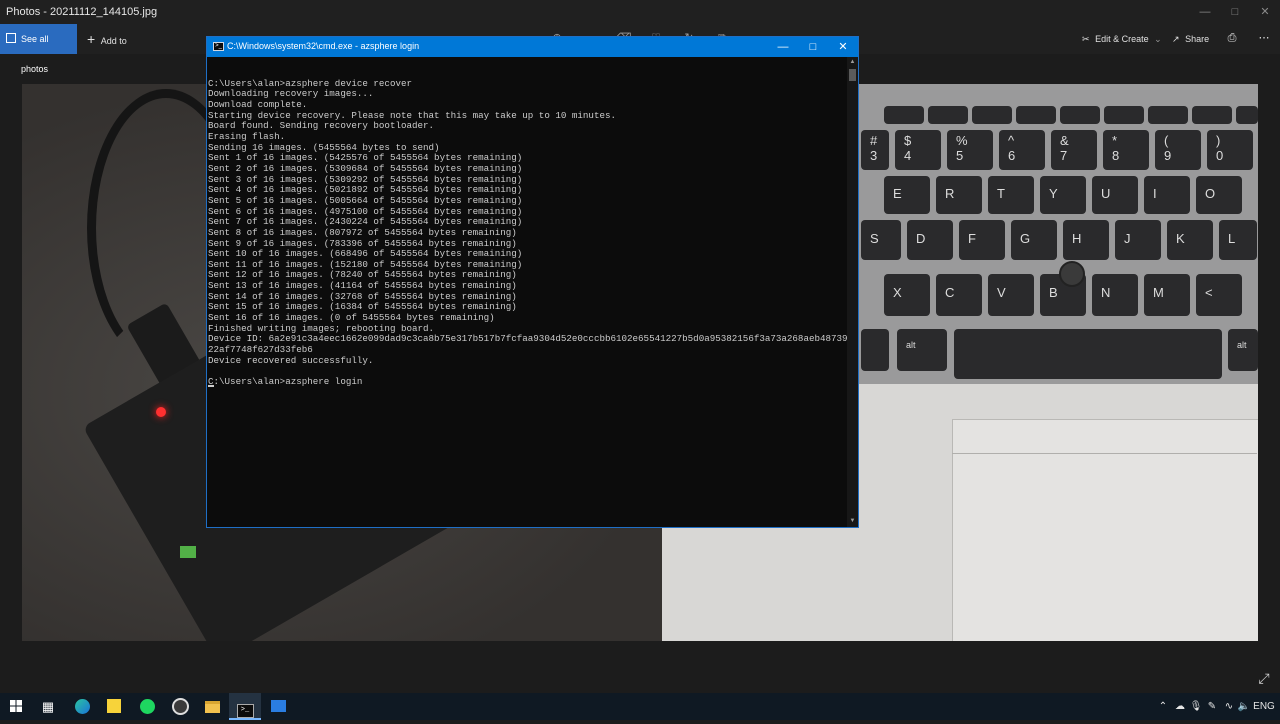  What do you see at coordinates (1190, 240) in the screenshot?
I see `photo-key: K` at bounding box center [1190, 240].